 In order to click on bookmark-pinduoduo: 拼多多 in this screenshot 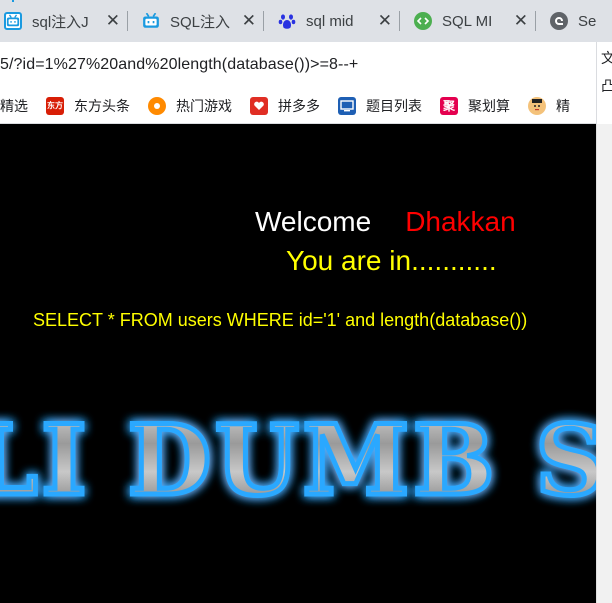, I will do `click(285, 106)`.